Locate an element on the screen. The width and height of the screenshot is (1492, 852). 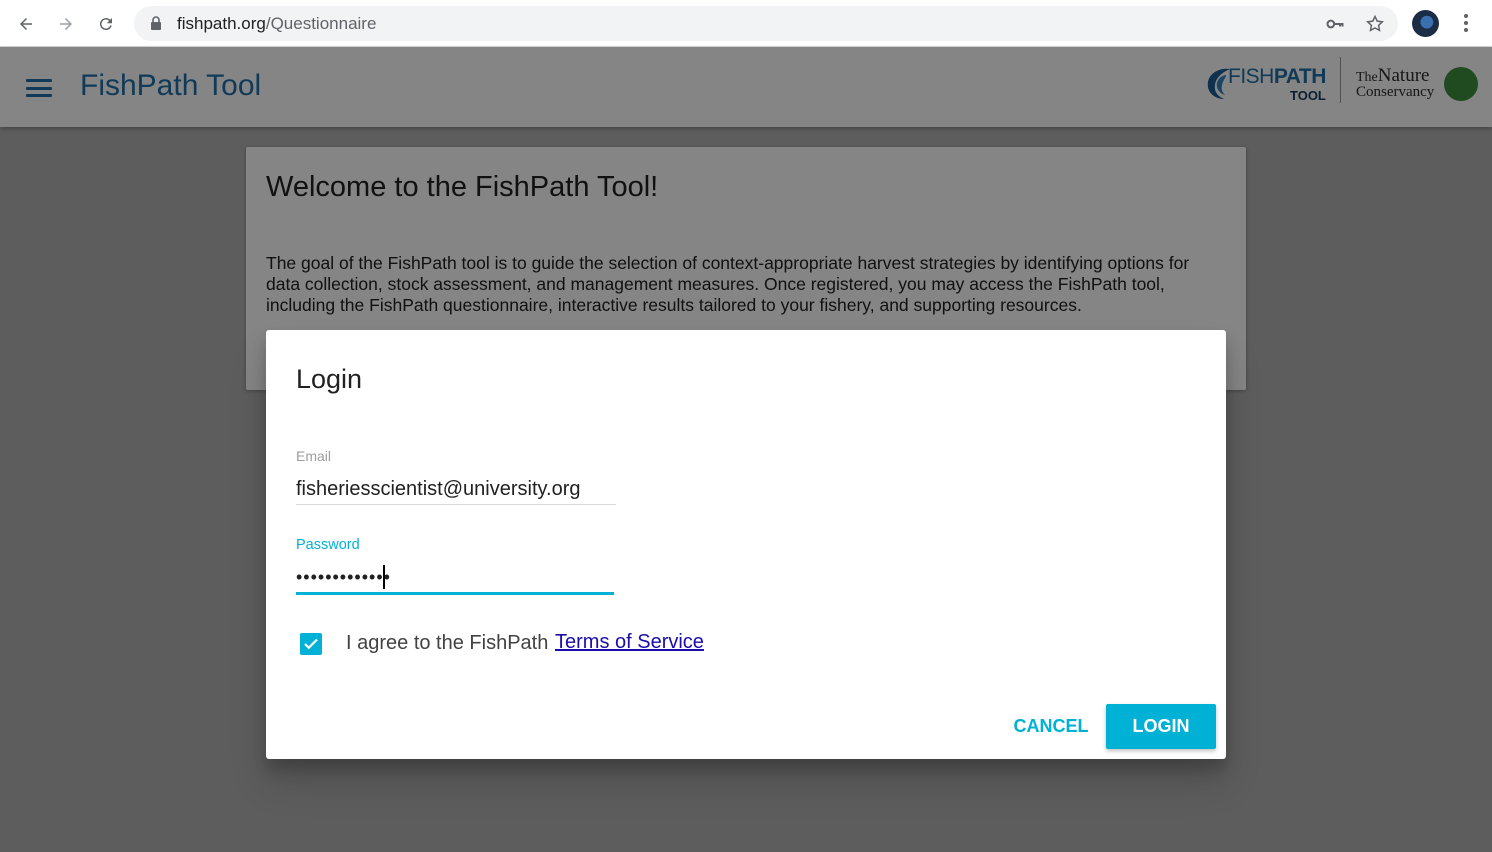
agree-label: I agree to the FishPath is located at coordinates (447, 643).